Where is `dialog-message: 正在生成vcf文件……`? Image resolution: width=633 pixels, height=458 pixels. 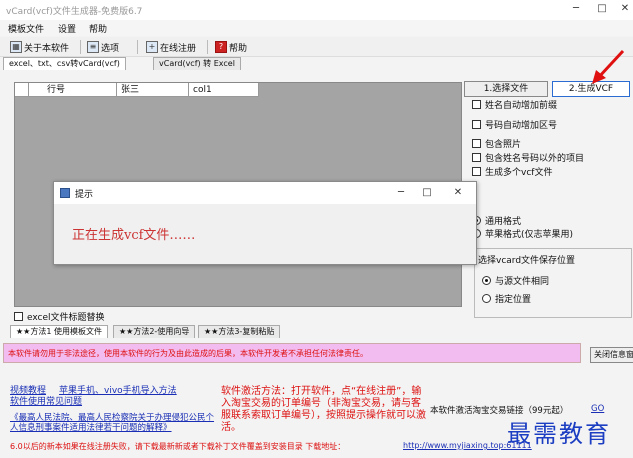 dialog-message: 正在生成vcf文件…… is located at coordinates (134, 235).